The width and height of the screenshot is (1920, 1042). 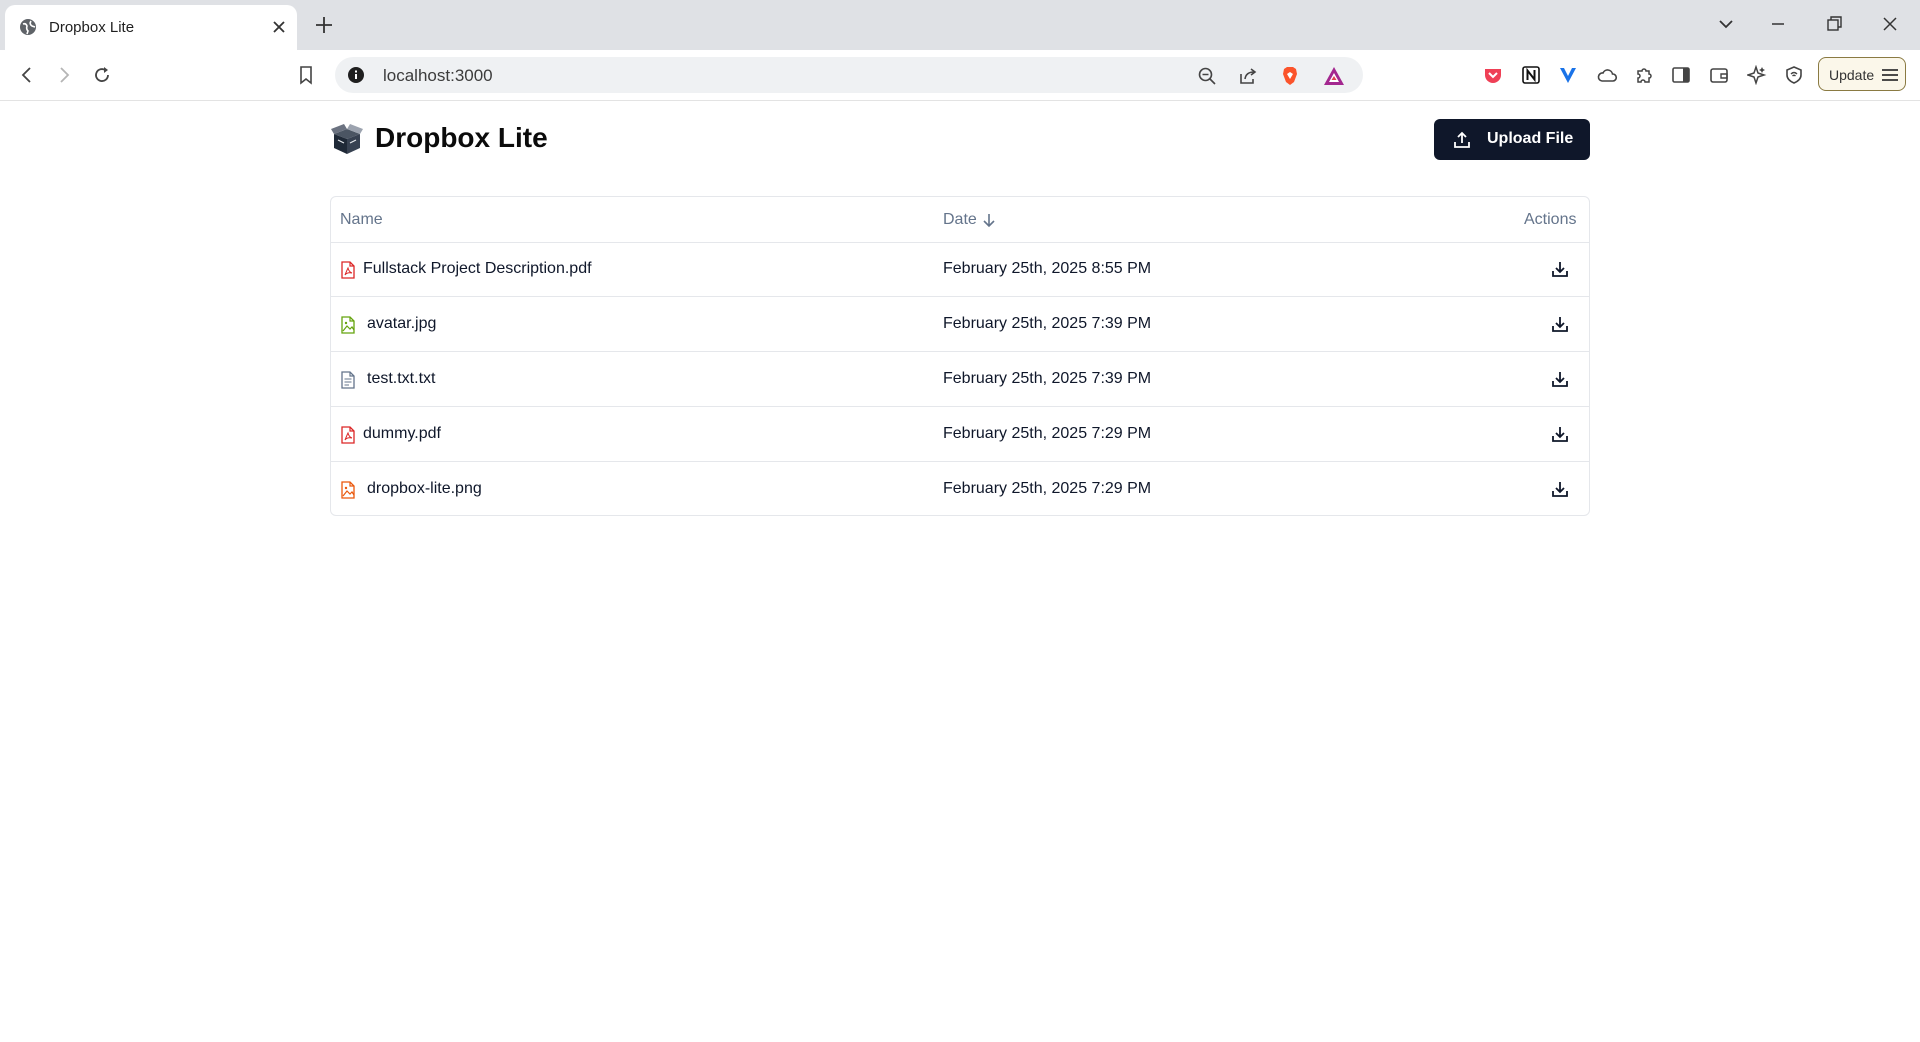 What do you see at coordinates (1334, 76) in the screenshot?
I see `brave-rewards-icon` at bounding box center [1334, 76].